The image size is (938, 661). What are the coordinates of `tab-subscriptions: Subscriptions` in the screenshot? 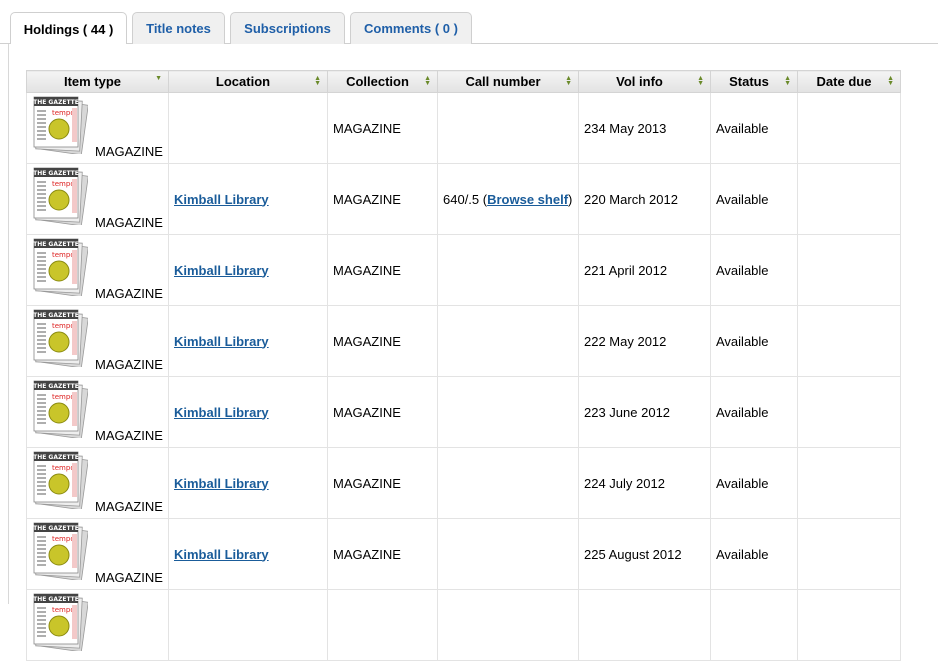 It's located at (287, 28).